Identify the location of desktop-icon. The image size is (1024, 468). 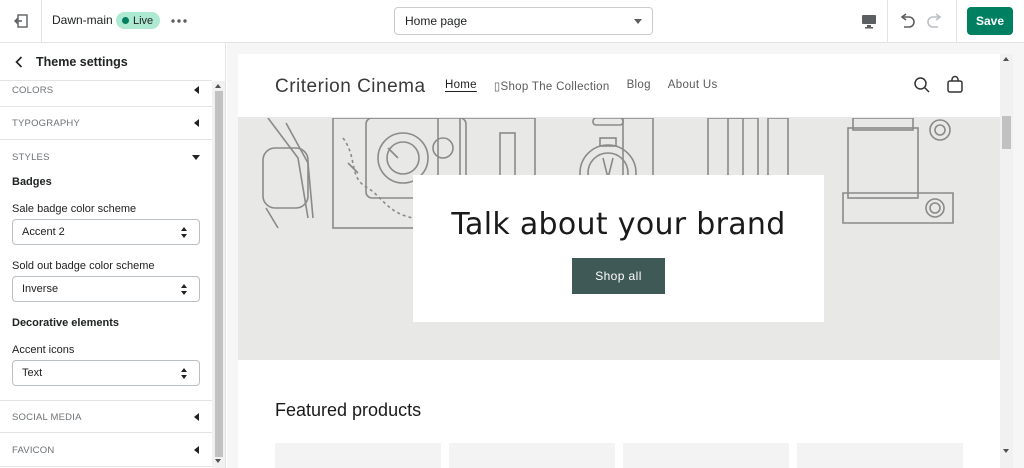
(869, 21).